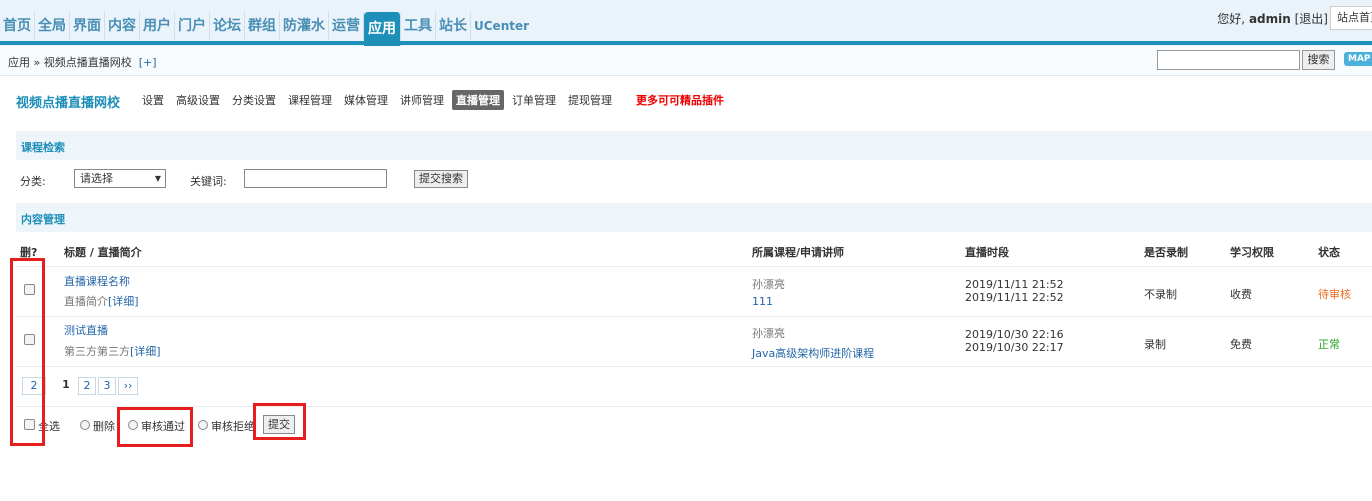 This screenshot has width=1372, height=501. Describe the element at coordinates (1155, 344) in the screenshot. I see `recording-value: 录制` at that location.